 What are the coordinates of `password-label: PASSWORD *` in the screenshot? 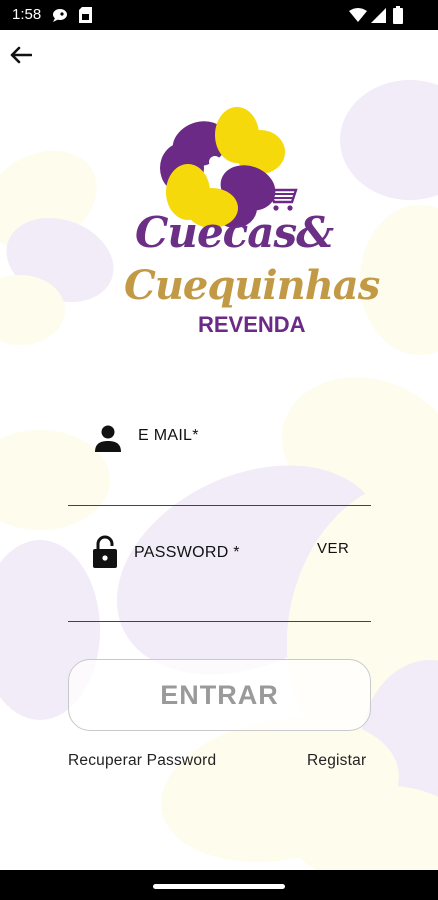 It's located at (187, 552).